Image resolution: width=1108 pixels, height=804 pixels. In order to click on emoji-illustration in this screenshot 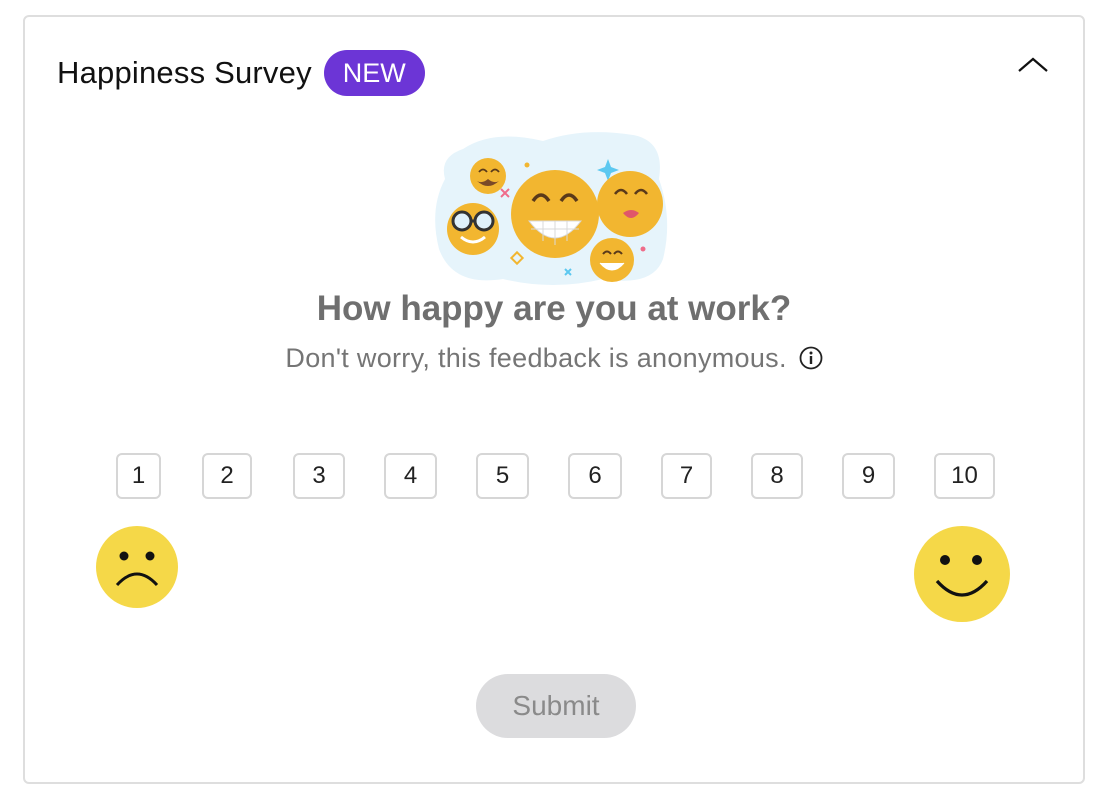, I will do `click(553, 209)`.